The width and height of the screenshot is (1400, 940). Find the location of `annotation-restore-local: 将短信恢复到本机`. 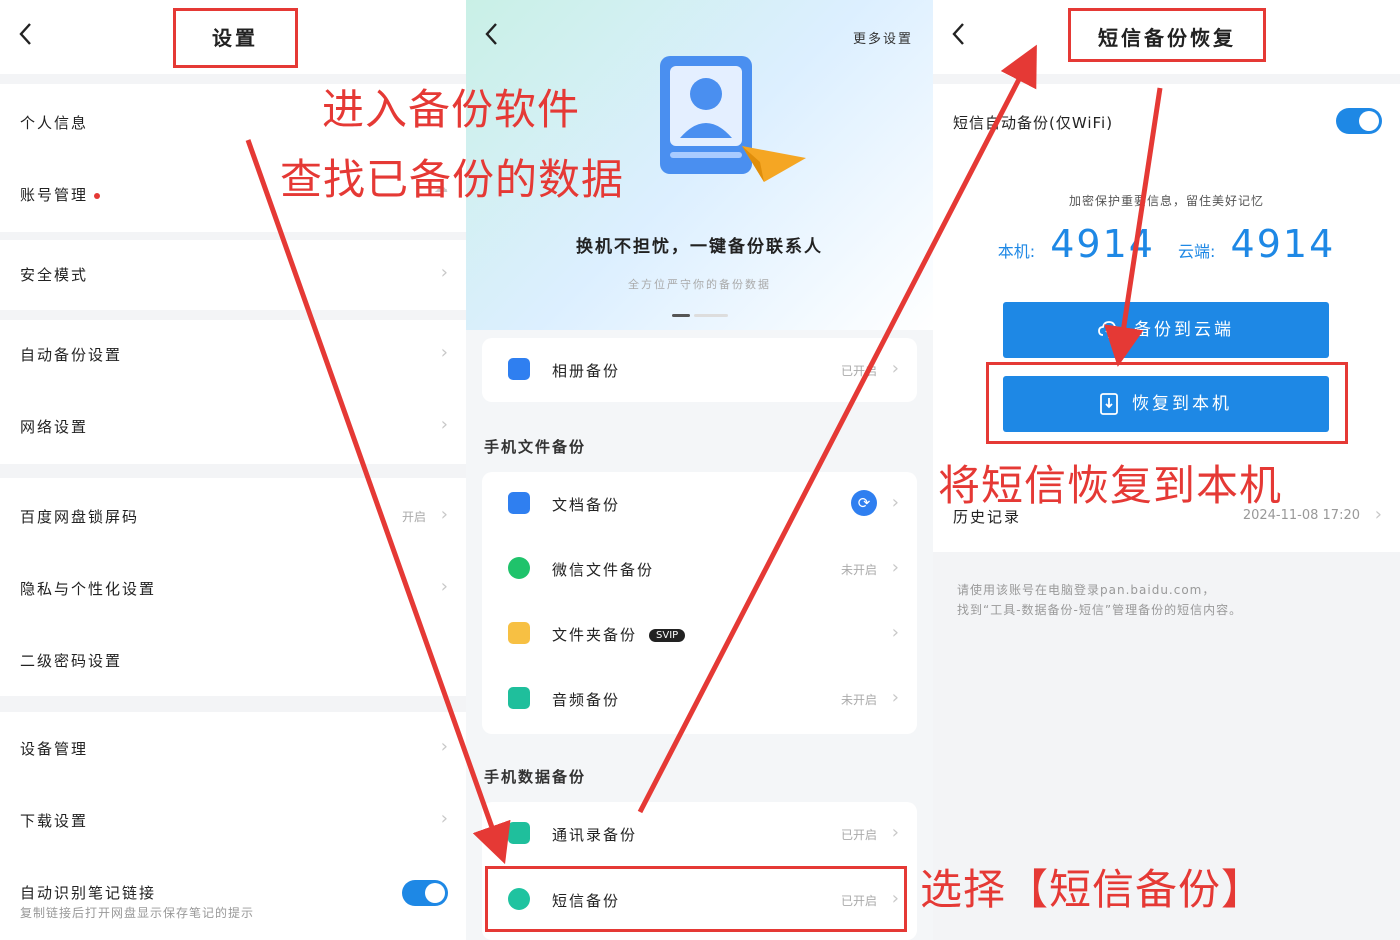

annotation-restore-local: 将短信恢复到本机 is located at coordinates (1110, 485).